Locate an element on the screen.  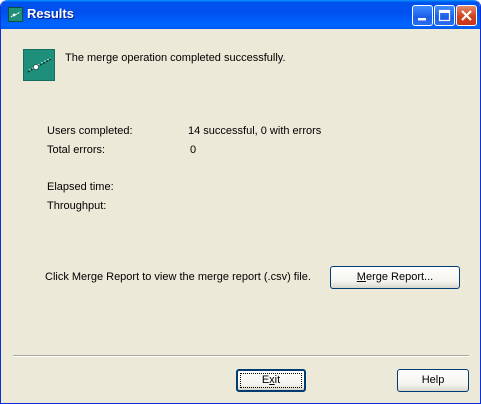
merge-report-mnemonic: M is located at coordinates (361, 277).